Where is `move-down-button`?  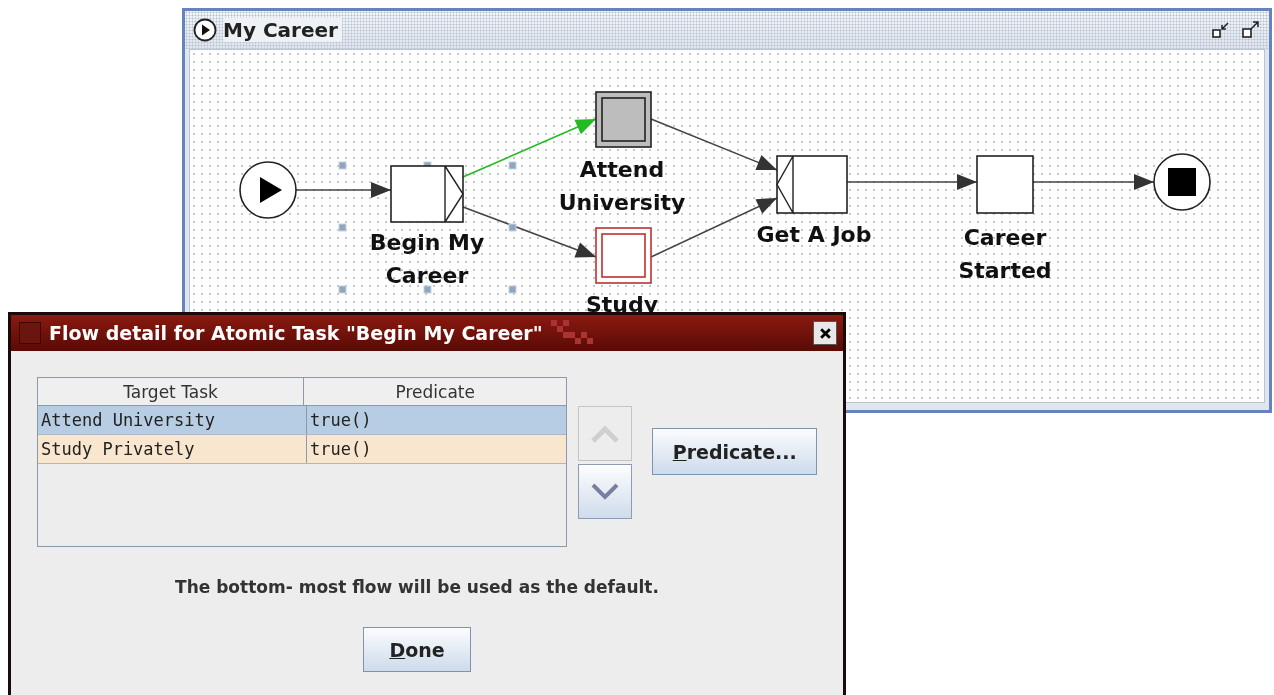 move-down-button is located at coordinates (605, 491).